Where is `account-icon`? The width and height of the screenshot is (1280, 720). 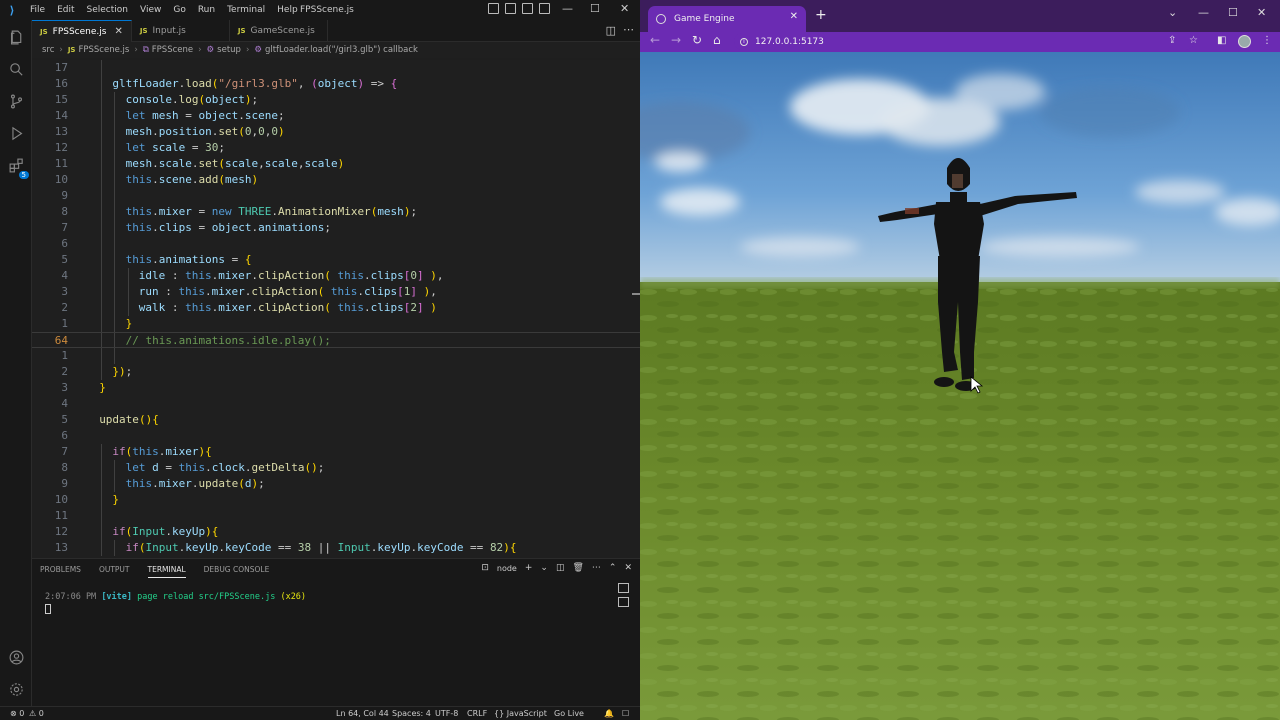
account-icon is located at coordinates (16, 657).